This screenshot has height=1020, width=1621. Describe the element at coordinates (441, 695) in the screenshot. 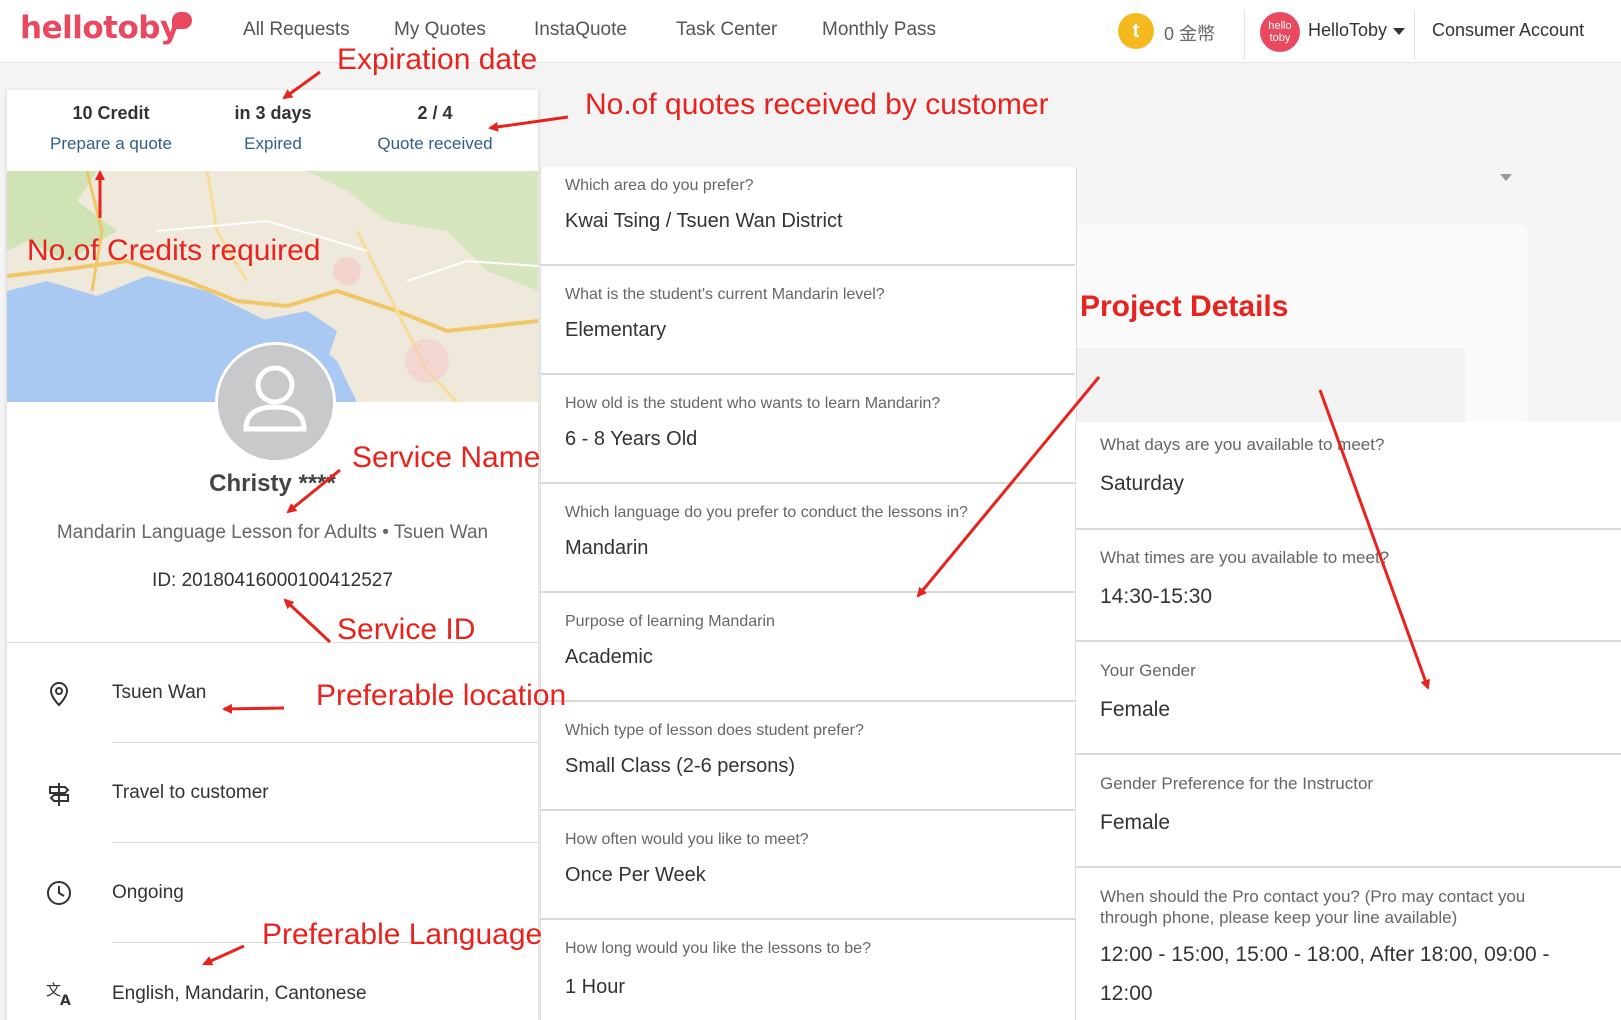

I see `annotation-preferable-location: Preferable location` at that location.